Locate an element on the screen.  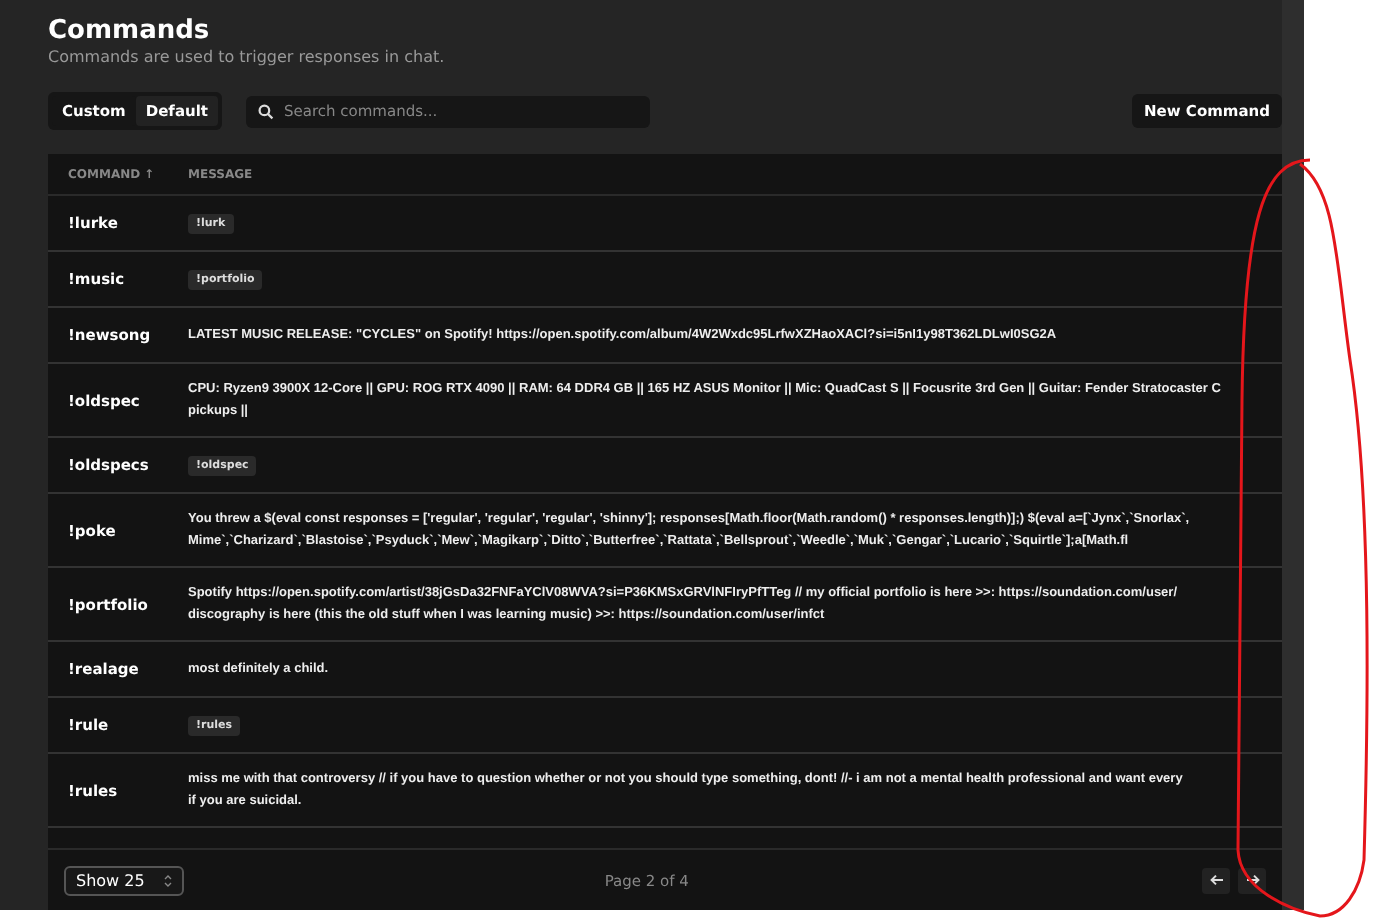
page-subtitle: Commands are used to trigger responses in chat. is located at coordinates (247, 57).